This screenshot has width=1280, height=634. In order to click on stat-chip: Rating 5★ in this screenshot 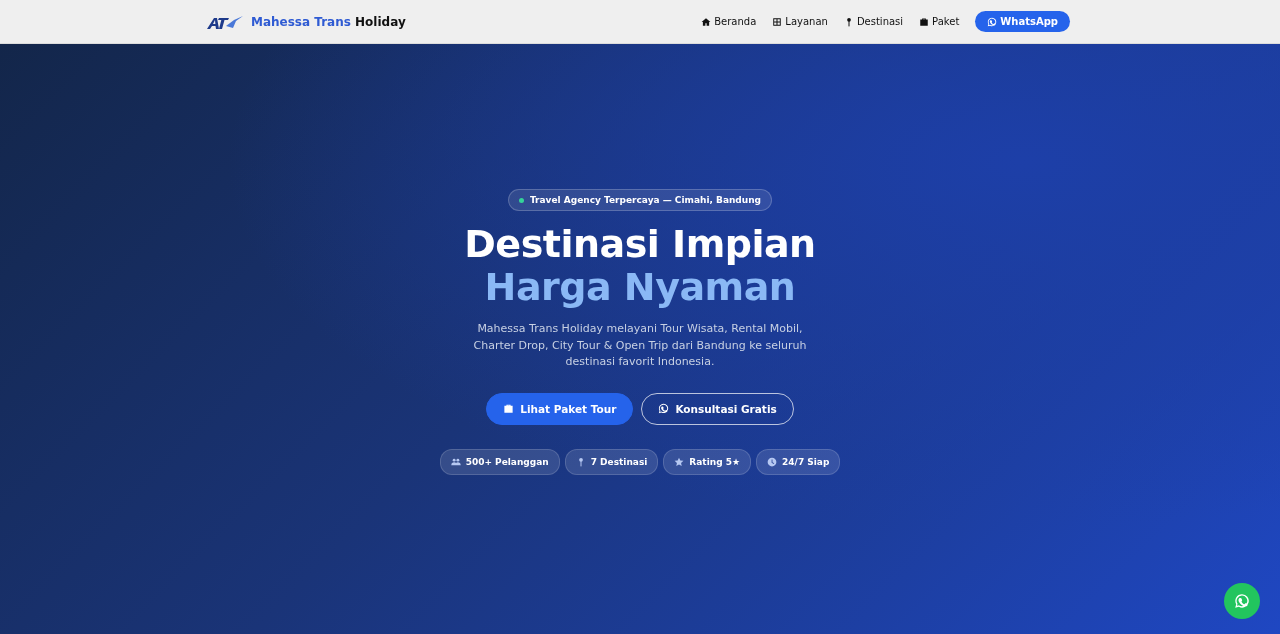, I will do `click(707, 461)`.